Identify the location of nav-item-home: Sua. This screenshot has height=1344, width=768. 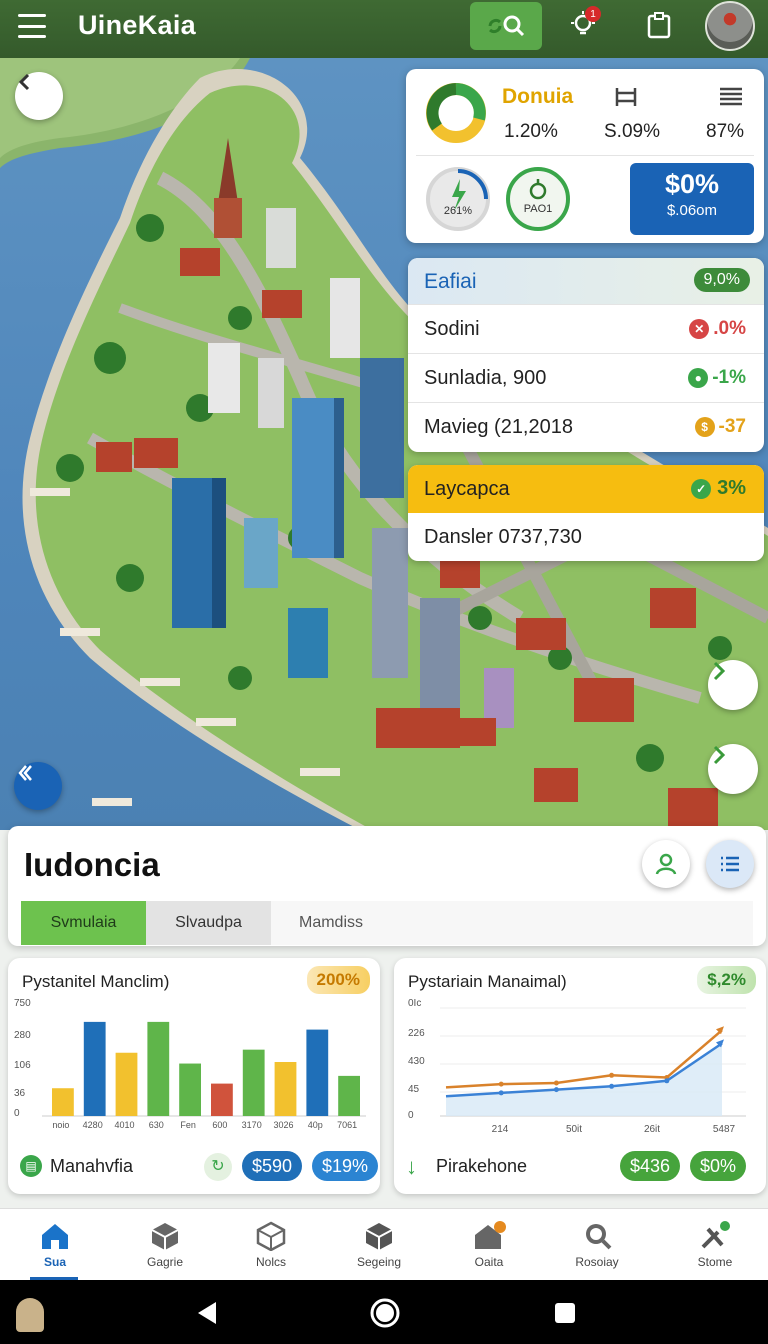
(55, 1245).